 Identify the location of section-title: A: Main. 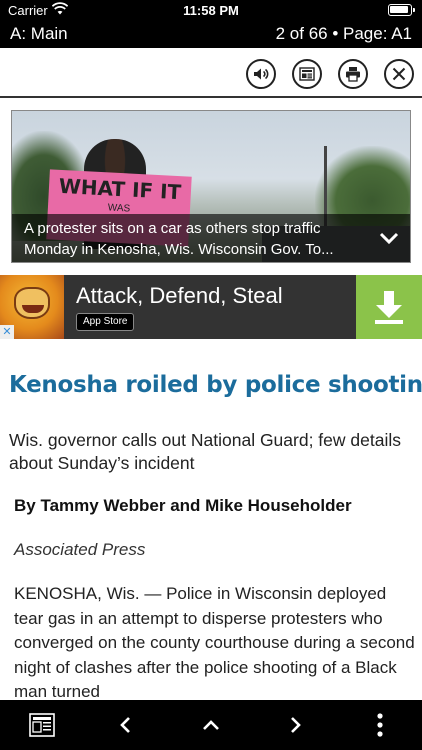
(39, 34).